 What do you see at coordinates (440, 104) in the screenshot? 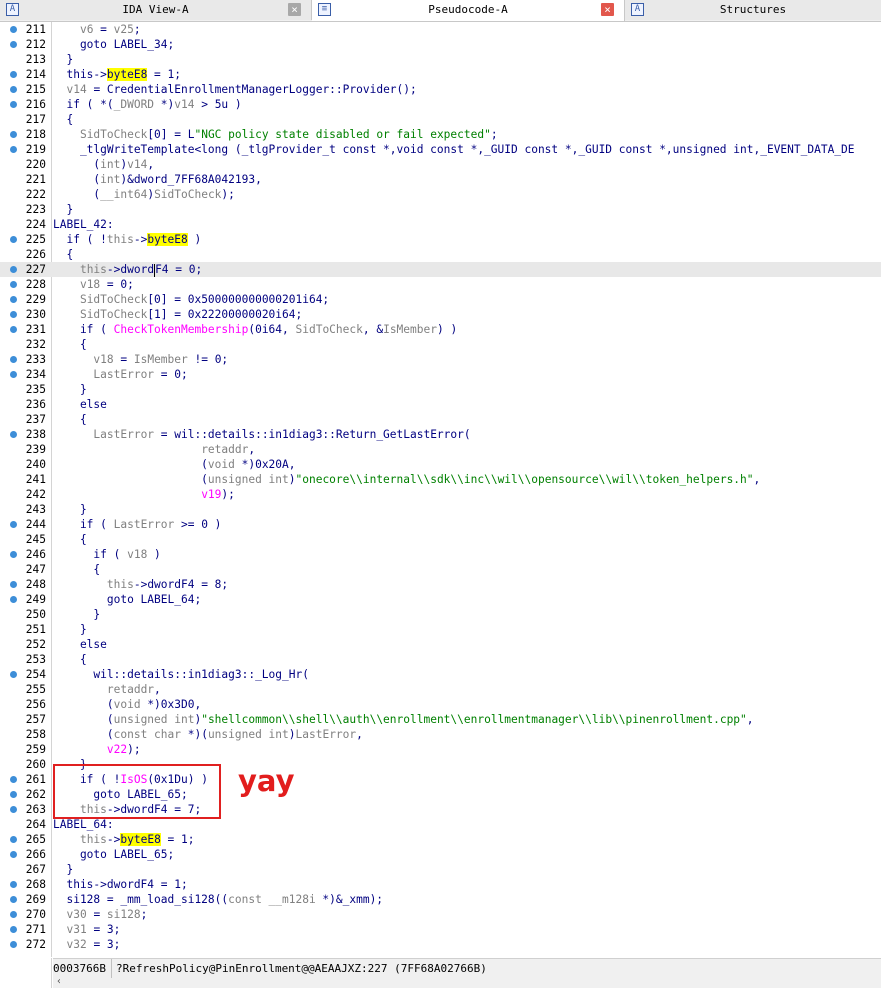
I see `code-line: 216 if ( *(_DWORD *)v14 > 5u )` at bounding box center [440, 104].